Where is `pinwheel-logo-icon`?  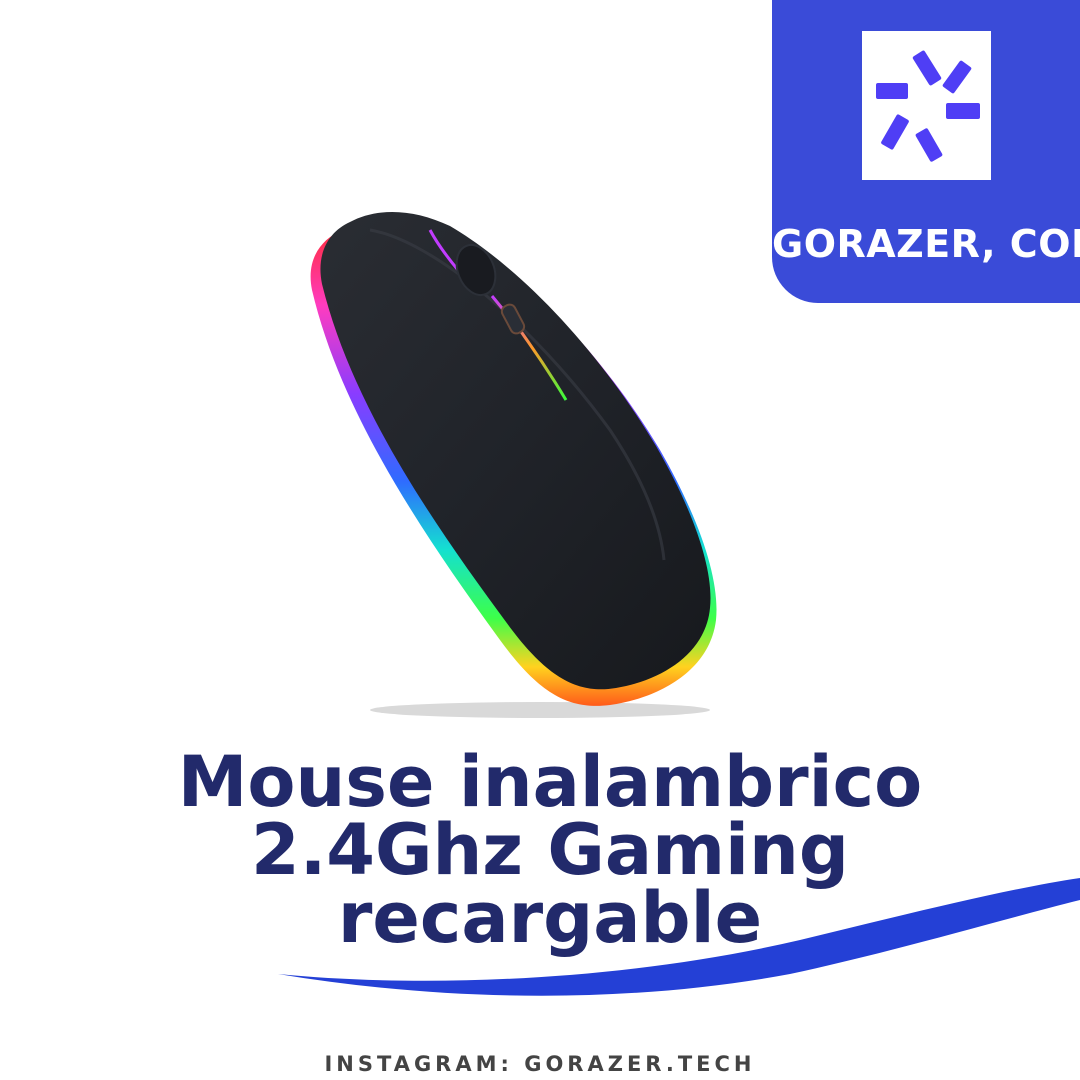
pinwheel-logo-icon is located at coordinates (928, 106).